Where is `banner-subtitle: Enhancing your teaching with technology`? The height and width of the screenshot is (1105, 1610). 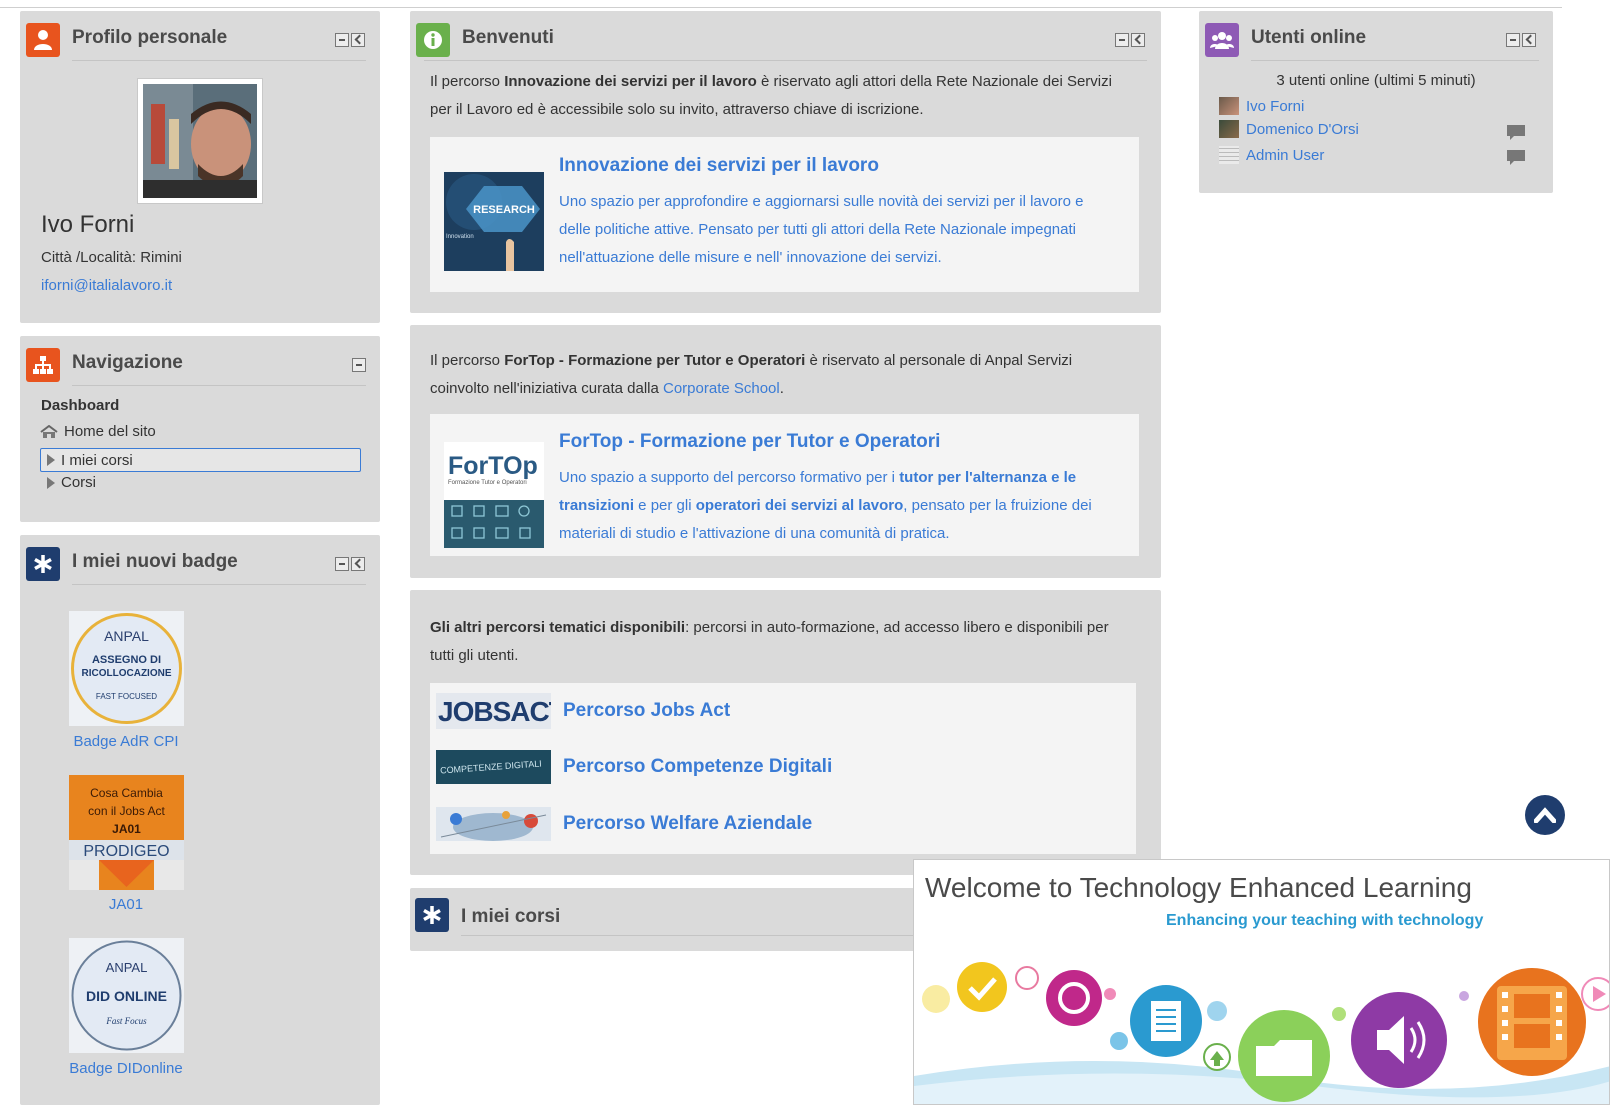 banner-subtitle: Enhancing your teaching with technology is located at coordinates (1325, 920).